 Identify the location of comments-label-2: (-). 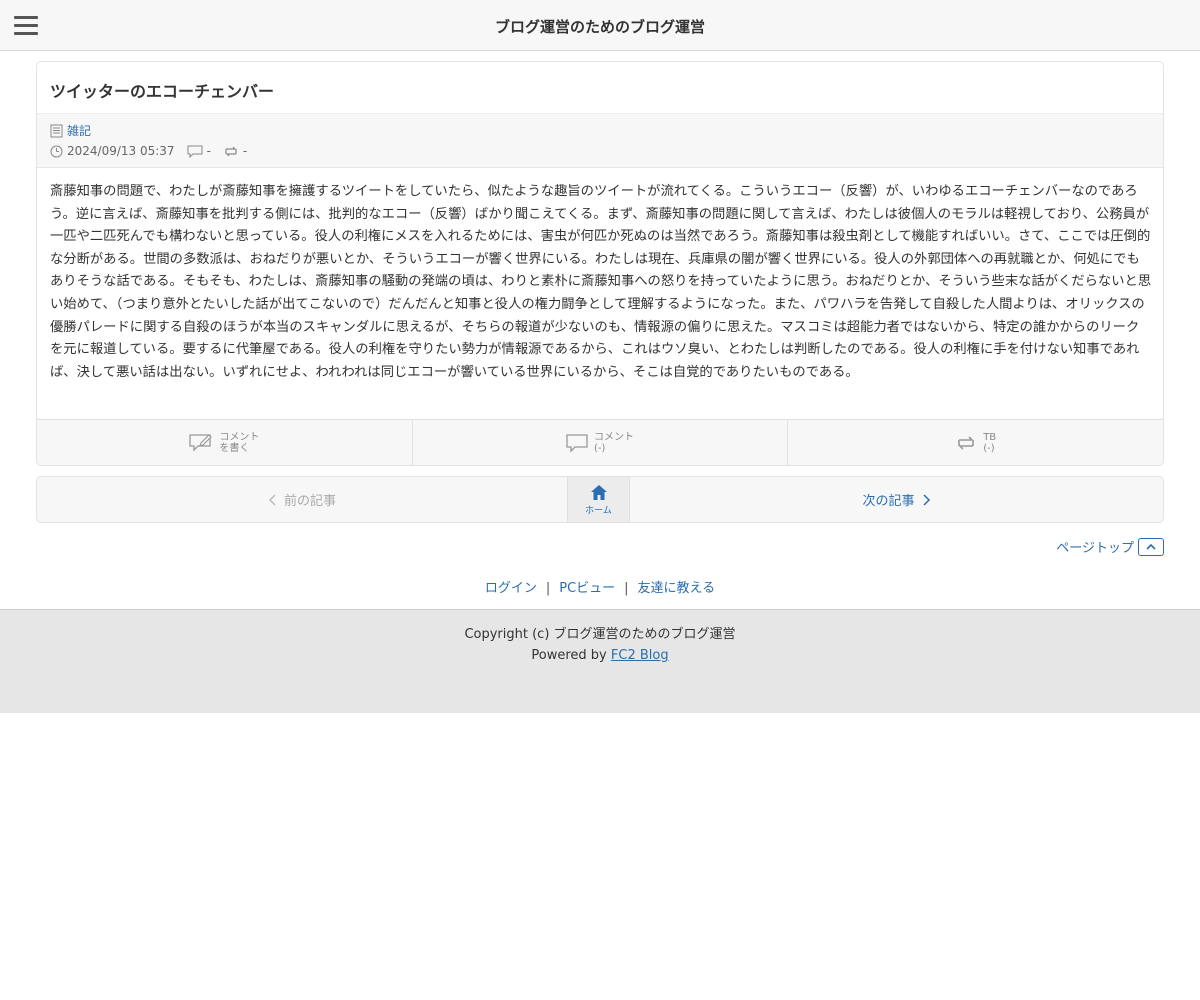
(600, 448).